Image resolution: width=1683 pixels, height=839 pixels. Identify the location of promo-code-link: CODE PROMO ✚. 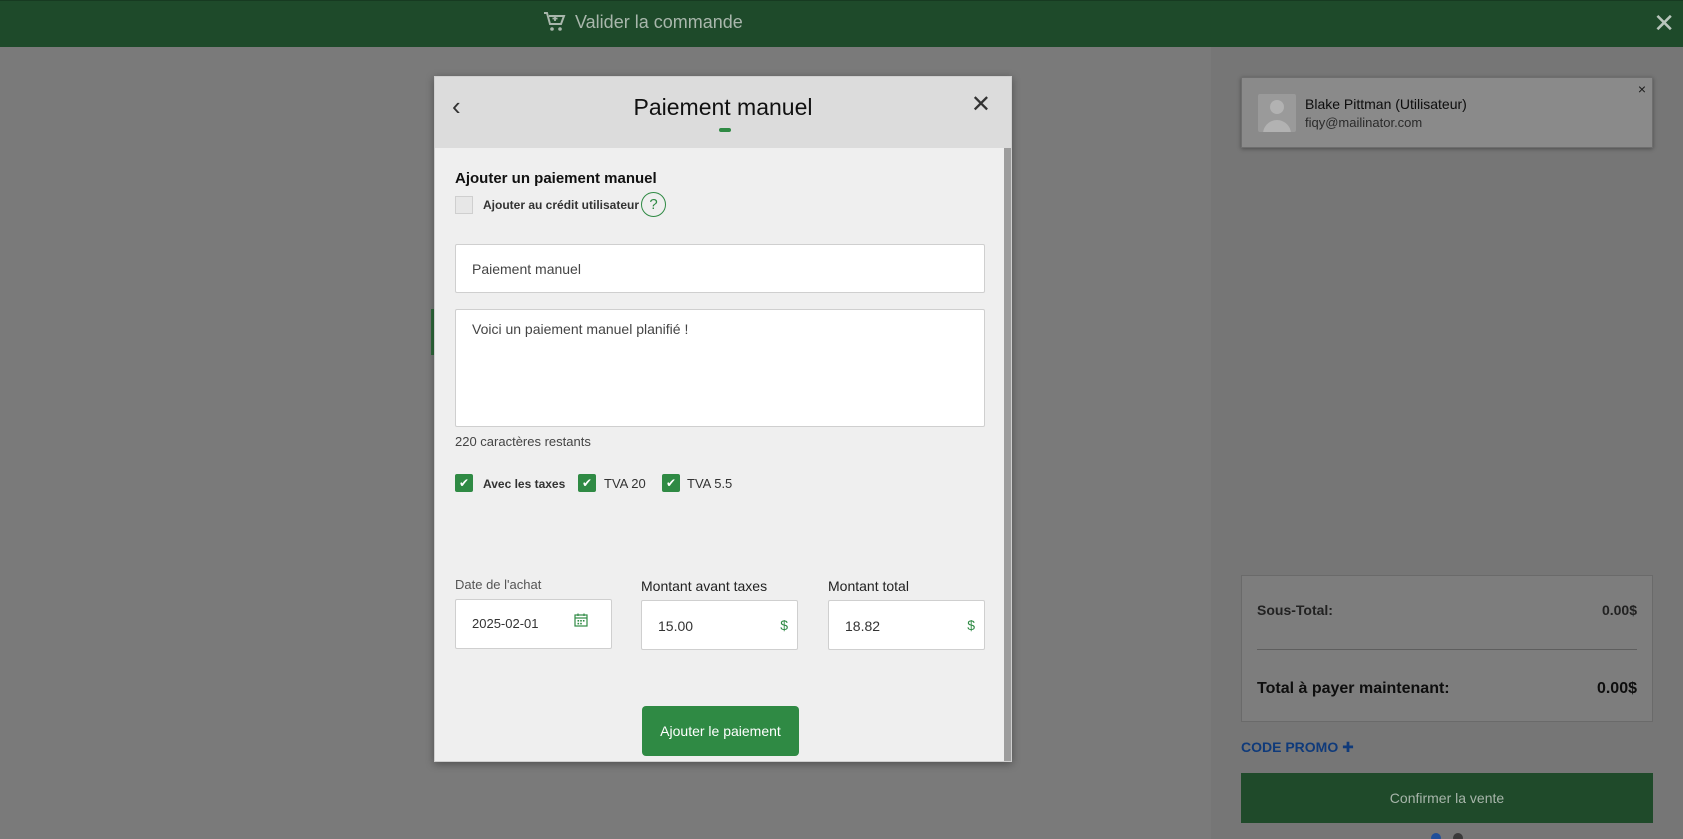
(1297, 747).